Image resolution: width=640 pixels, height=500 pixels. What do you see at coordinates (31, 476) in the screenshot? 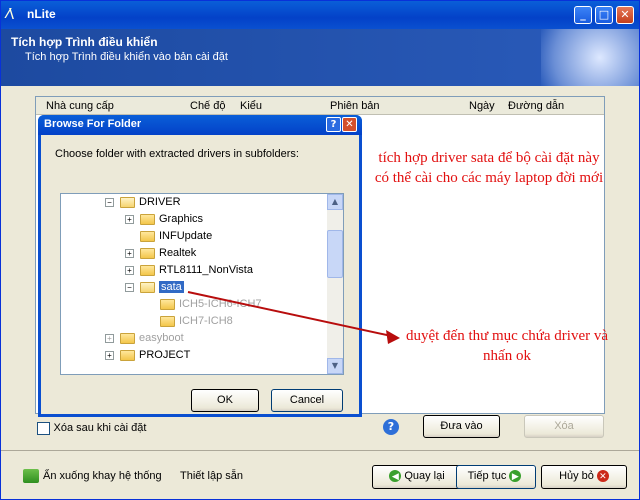
I see `tray-icon` at bounding box center [31, 476].